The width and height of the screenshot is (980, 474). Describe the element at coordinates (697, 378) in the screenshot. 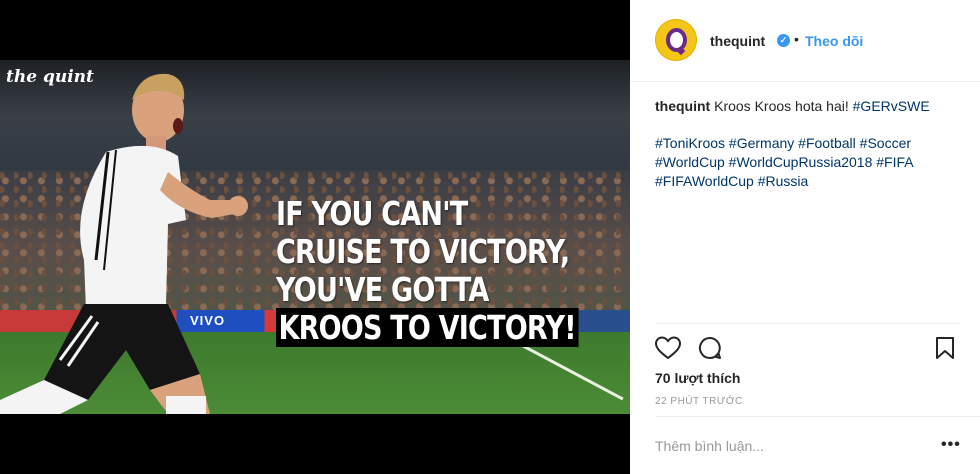

I see `likes-count: 70 lượt thích` at that location.